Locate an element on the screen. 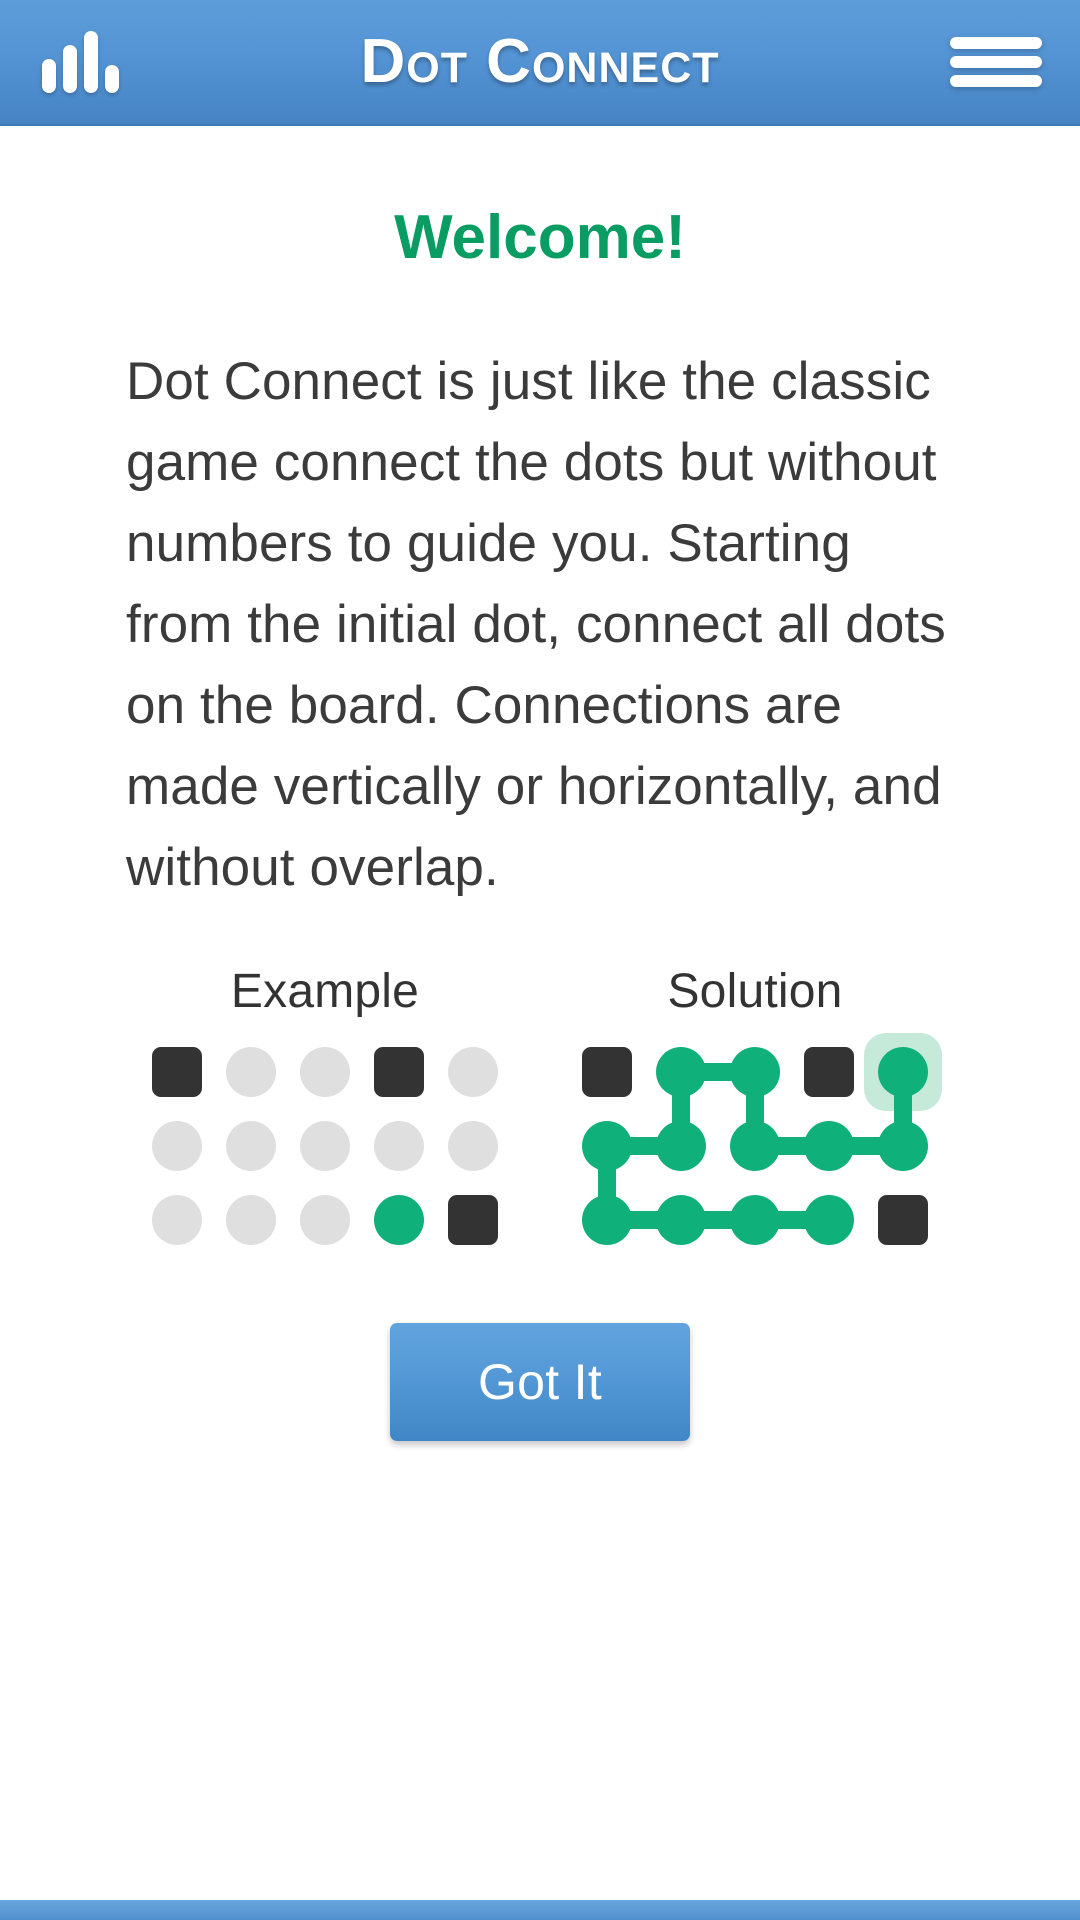 The width and height of the screenshot is (1080, 1920). app-title: Dot Connect is located at coordinates (540, 61).